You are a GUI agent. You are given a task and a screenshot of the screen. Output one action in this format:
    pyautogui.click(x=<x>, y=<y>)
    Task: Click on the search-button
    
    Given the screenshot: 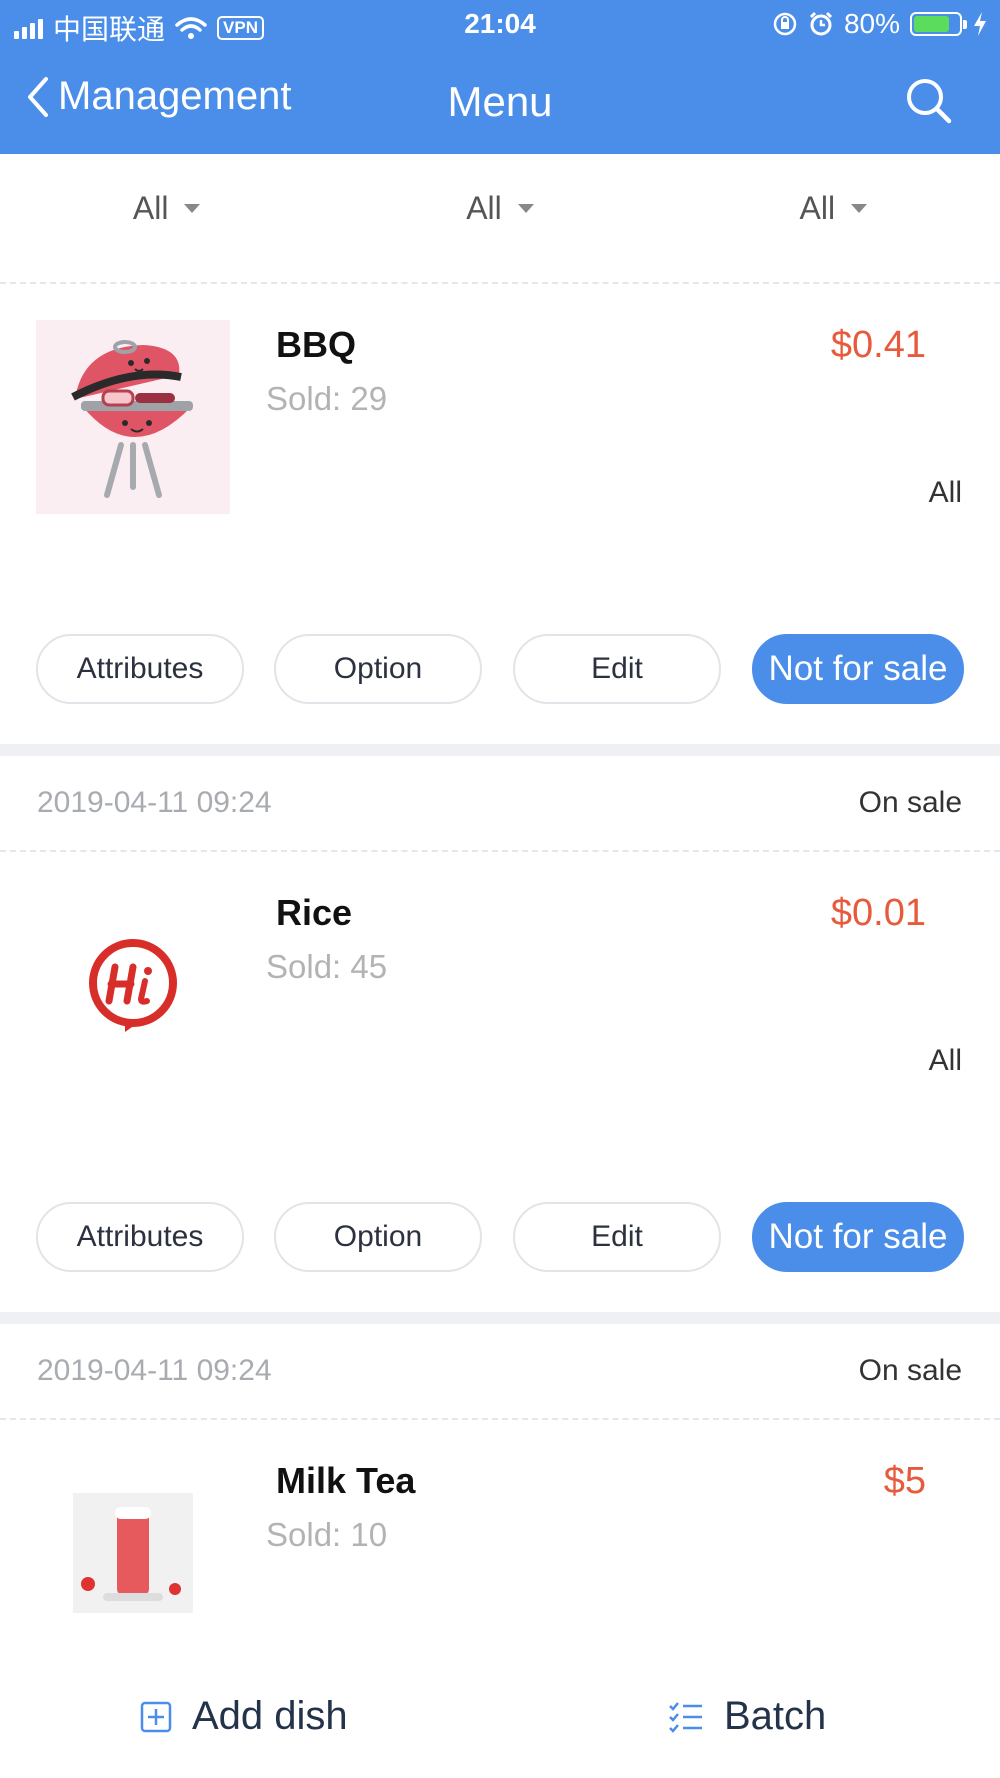 What is the action you would take?
    pyautogui.click(x=929, y=101)
    